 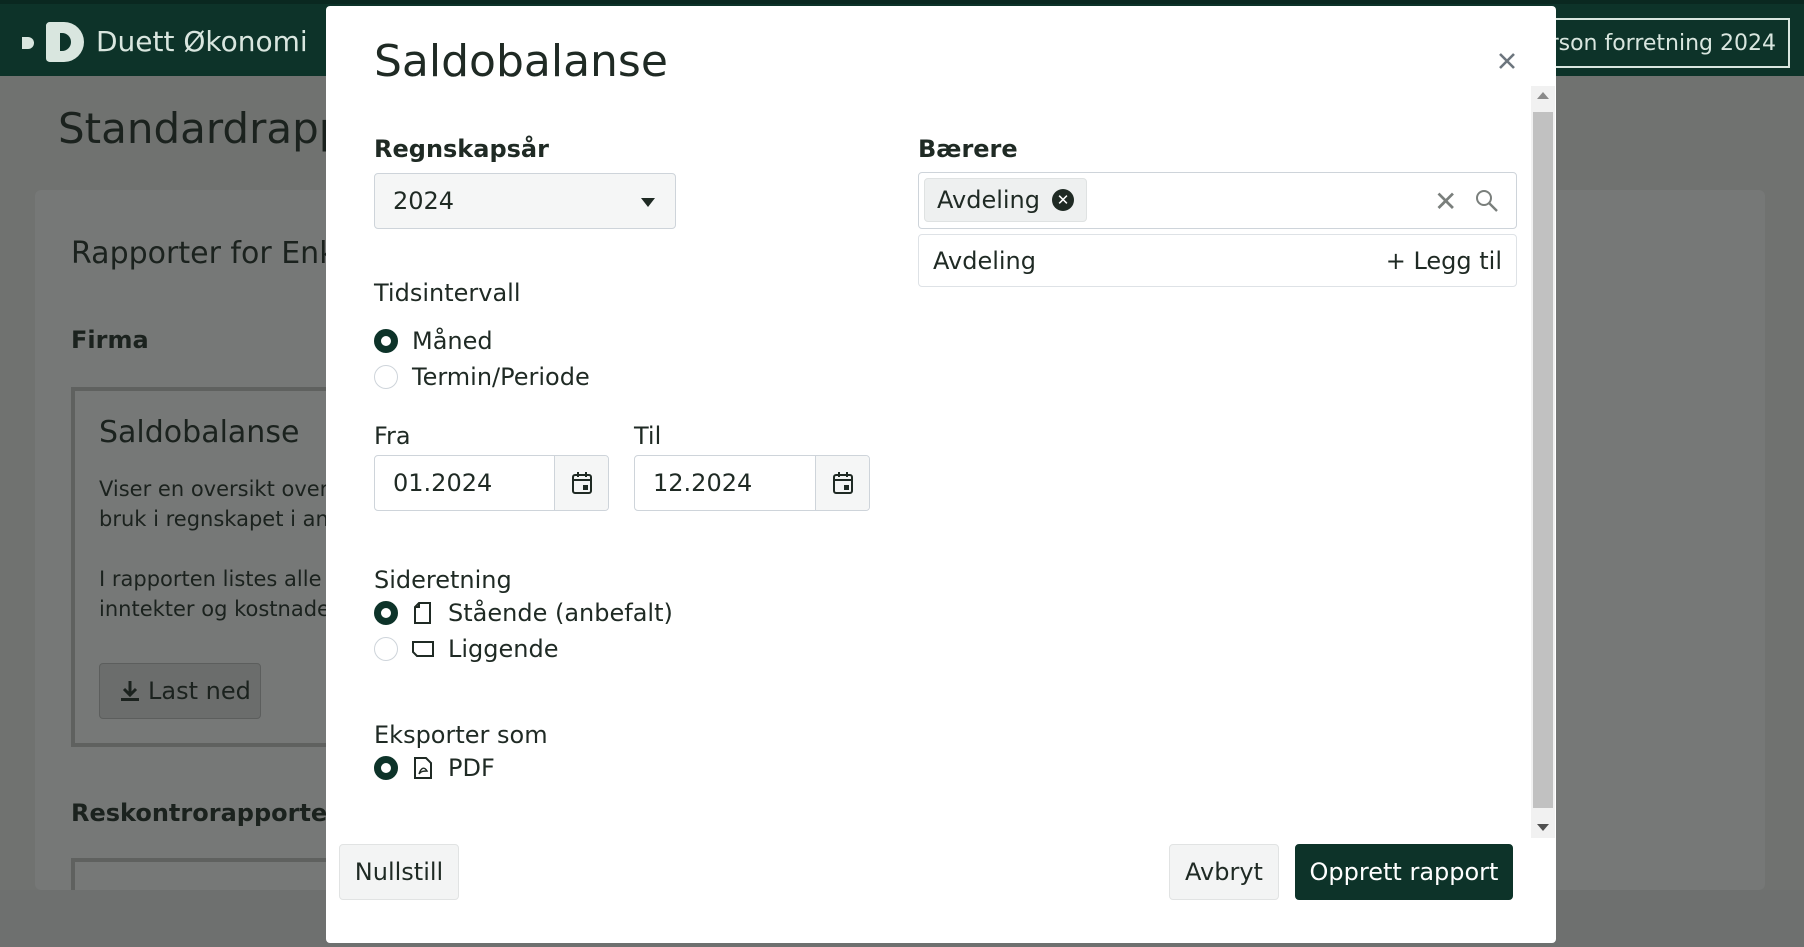 I want to click on from-date-input: 01.2024, so click(x=491, y=483).